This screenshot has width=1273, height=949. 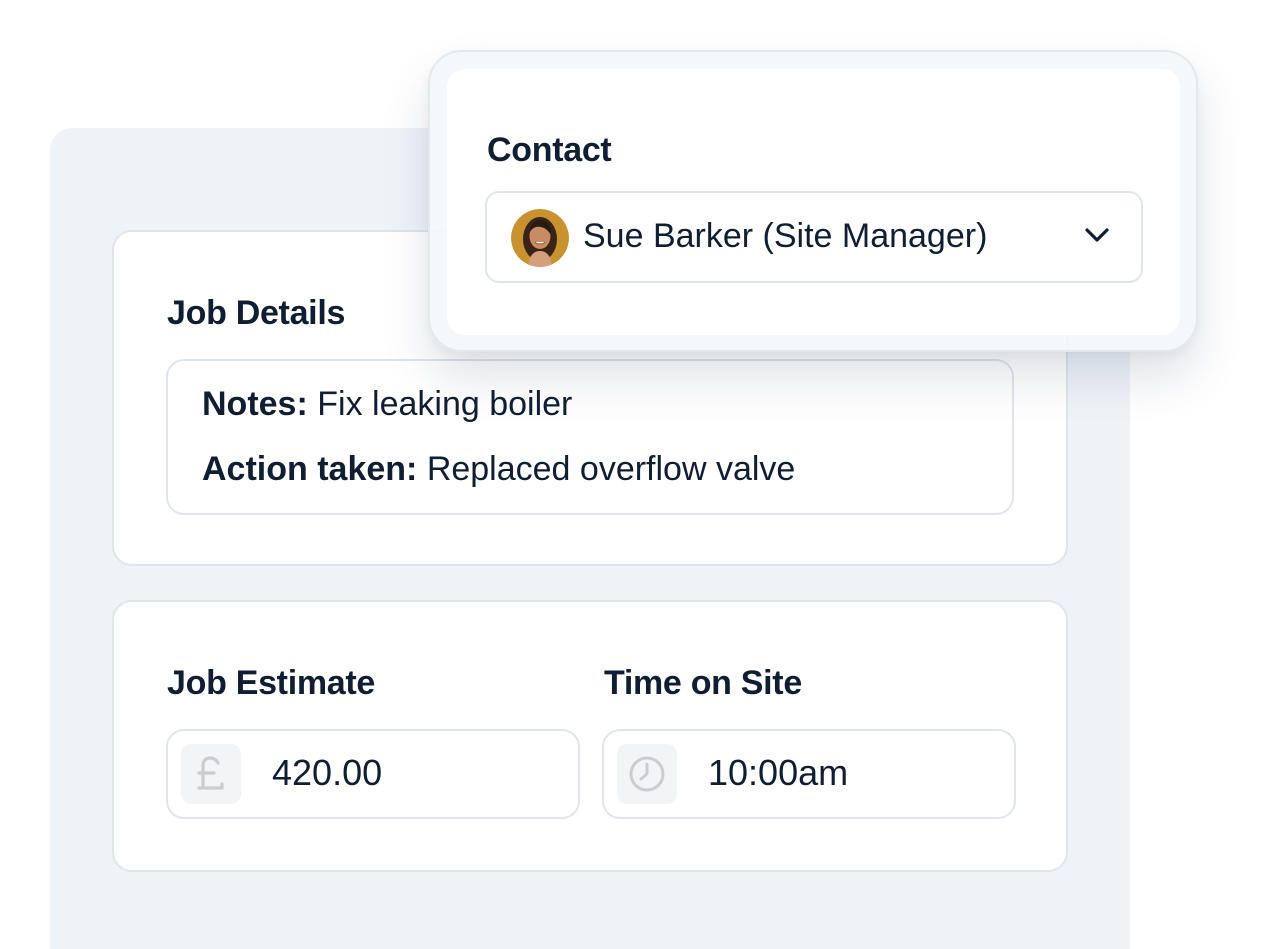 I want to click on time-on-site-field: 10:00am, so click(x=809, y=774).